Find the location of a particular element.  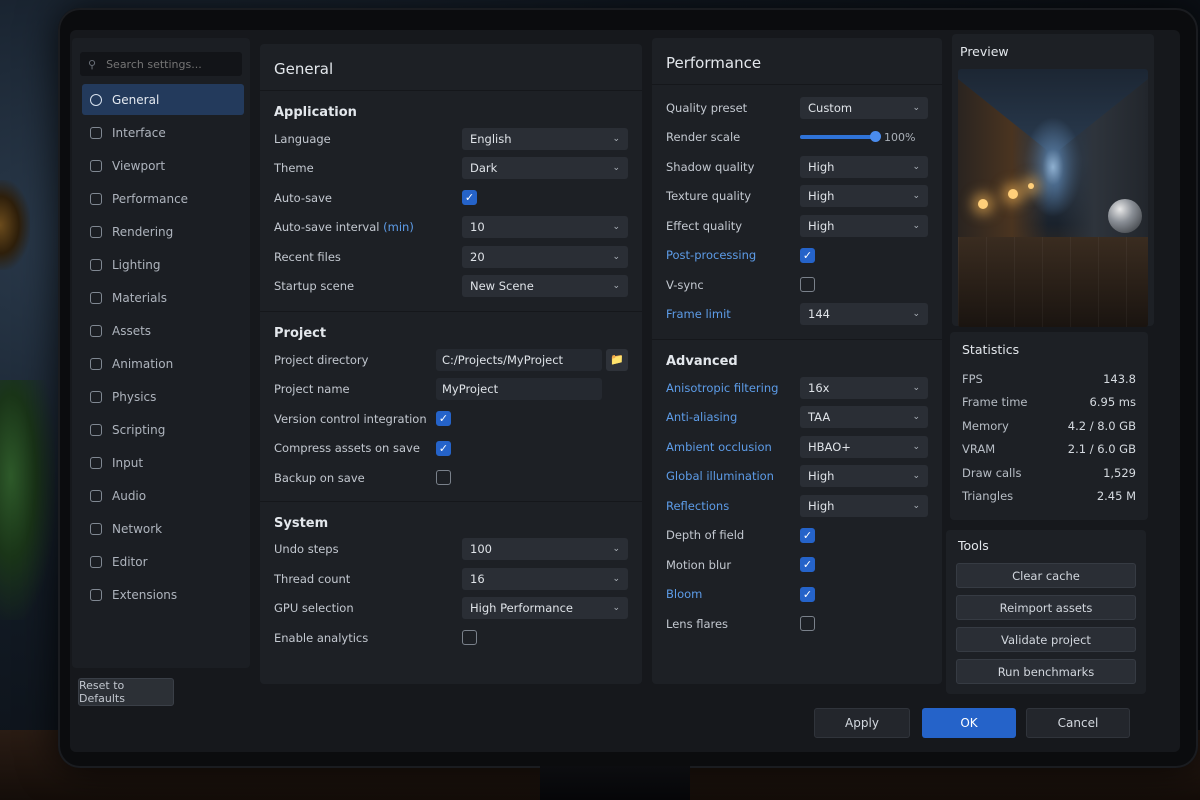

animation-icon is located at coordinates (96, 363).